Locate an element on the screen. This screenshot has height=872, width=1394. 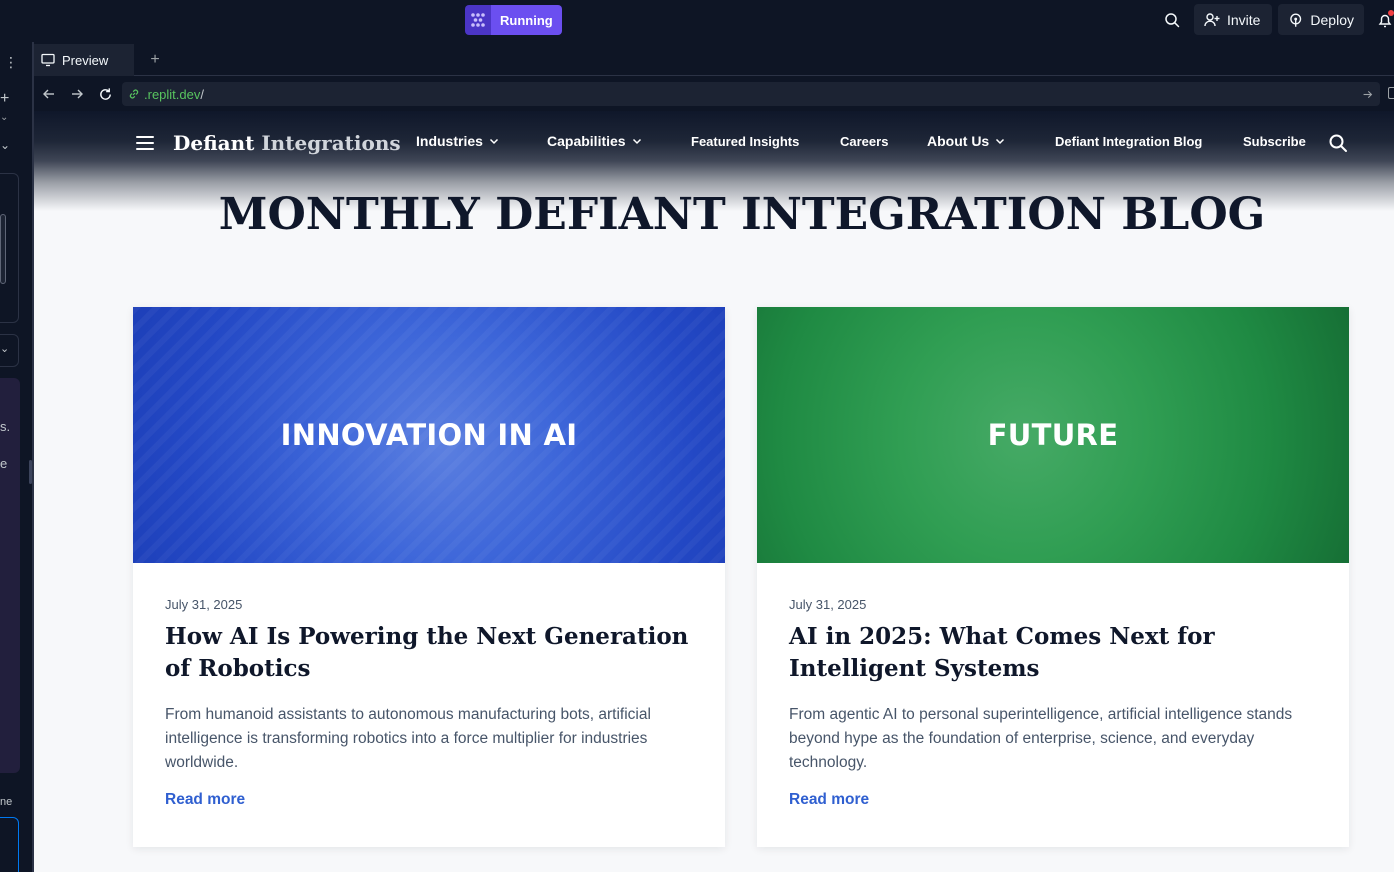
forward-button is located at coordinates (77, 94).